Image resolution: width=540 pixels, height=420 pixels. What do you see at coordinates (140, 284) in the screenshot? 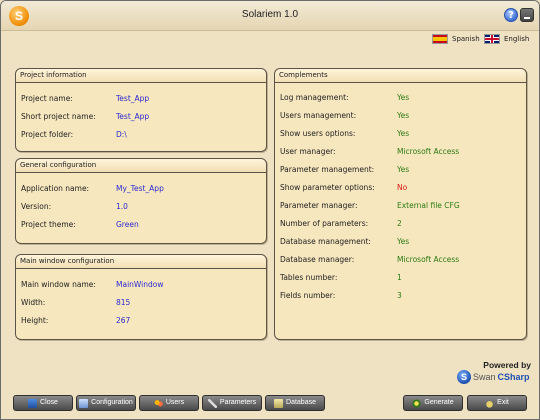
I see `main-window-name-value: MainWindow` at bounding box center [140, 284].